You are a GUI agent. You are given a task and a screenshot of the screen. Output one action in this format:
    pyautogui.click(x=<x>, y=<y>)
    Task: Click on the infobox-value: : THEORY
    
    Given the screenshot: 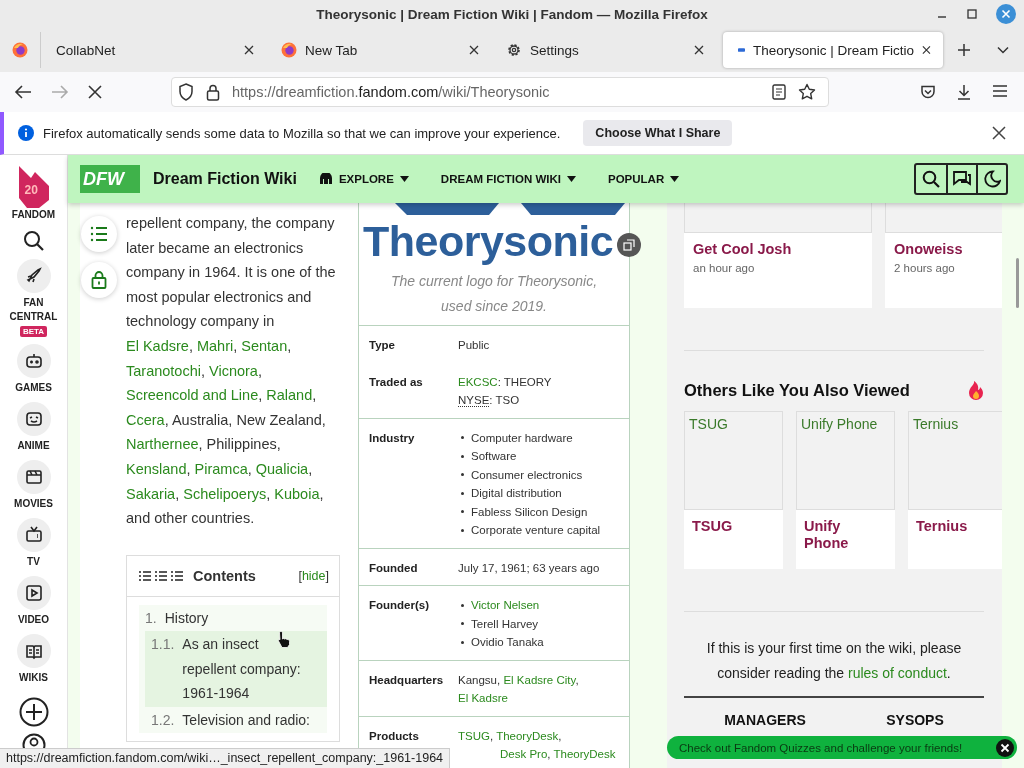 What is the action you would take?
    pyautogui.click(x=524, y=381)
    